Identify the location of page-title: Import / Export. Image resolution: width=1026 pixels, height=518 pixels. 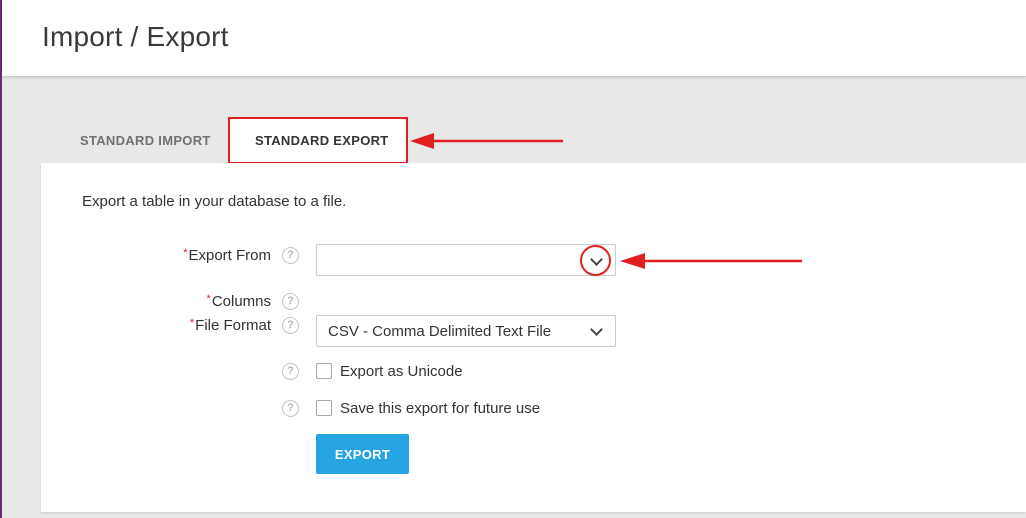
(135, 36).